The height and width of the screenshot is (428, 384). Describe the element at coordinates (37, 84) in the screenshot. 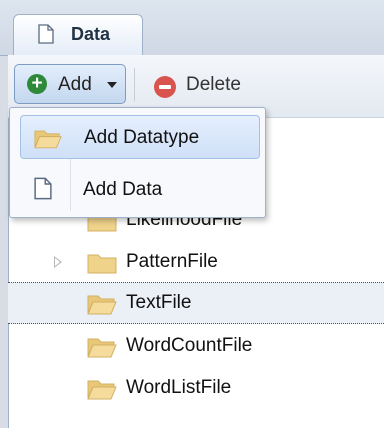

I see `plus-icon: +` at that location.